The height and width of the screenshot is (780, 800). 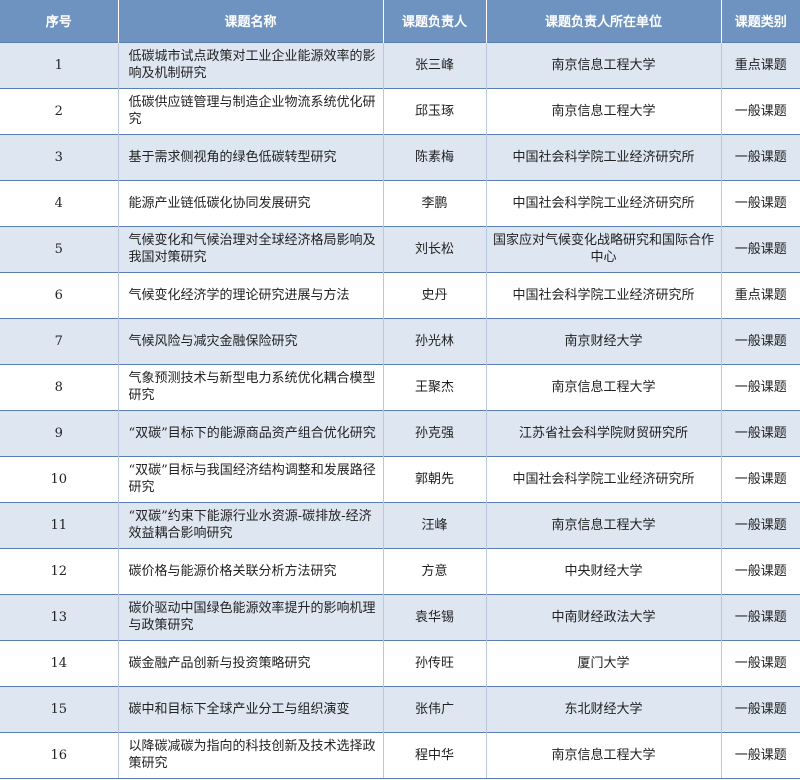 I want to click on cell-unit: 中央财经大学, so click(x=604, y=570).